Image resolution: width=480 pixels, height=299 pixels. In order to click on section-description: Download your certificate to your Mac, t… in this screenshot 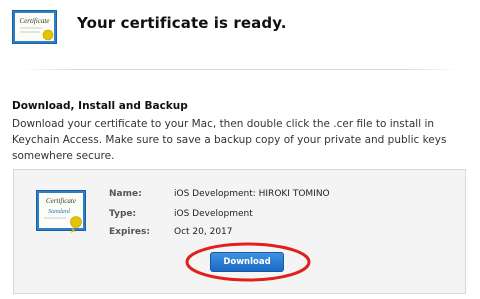, I will do `click(229, 140)`.